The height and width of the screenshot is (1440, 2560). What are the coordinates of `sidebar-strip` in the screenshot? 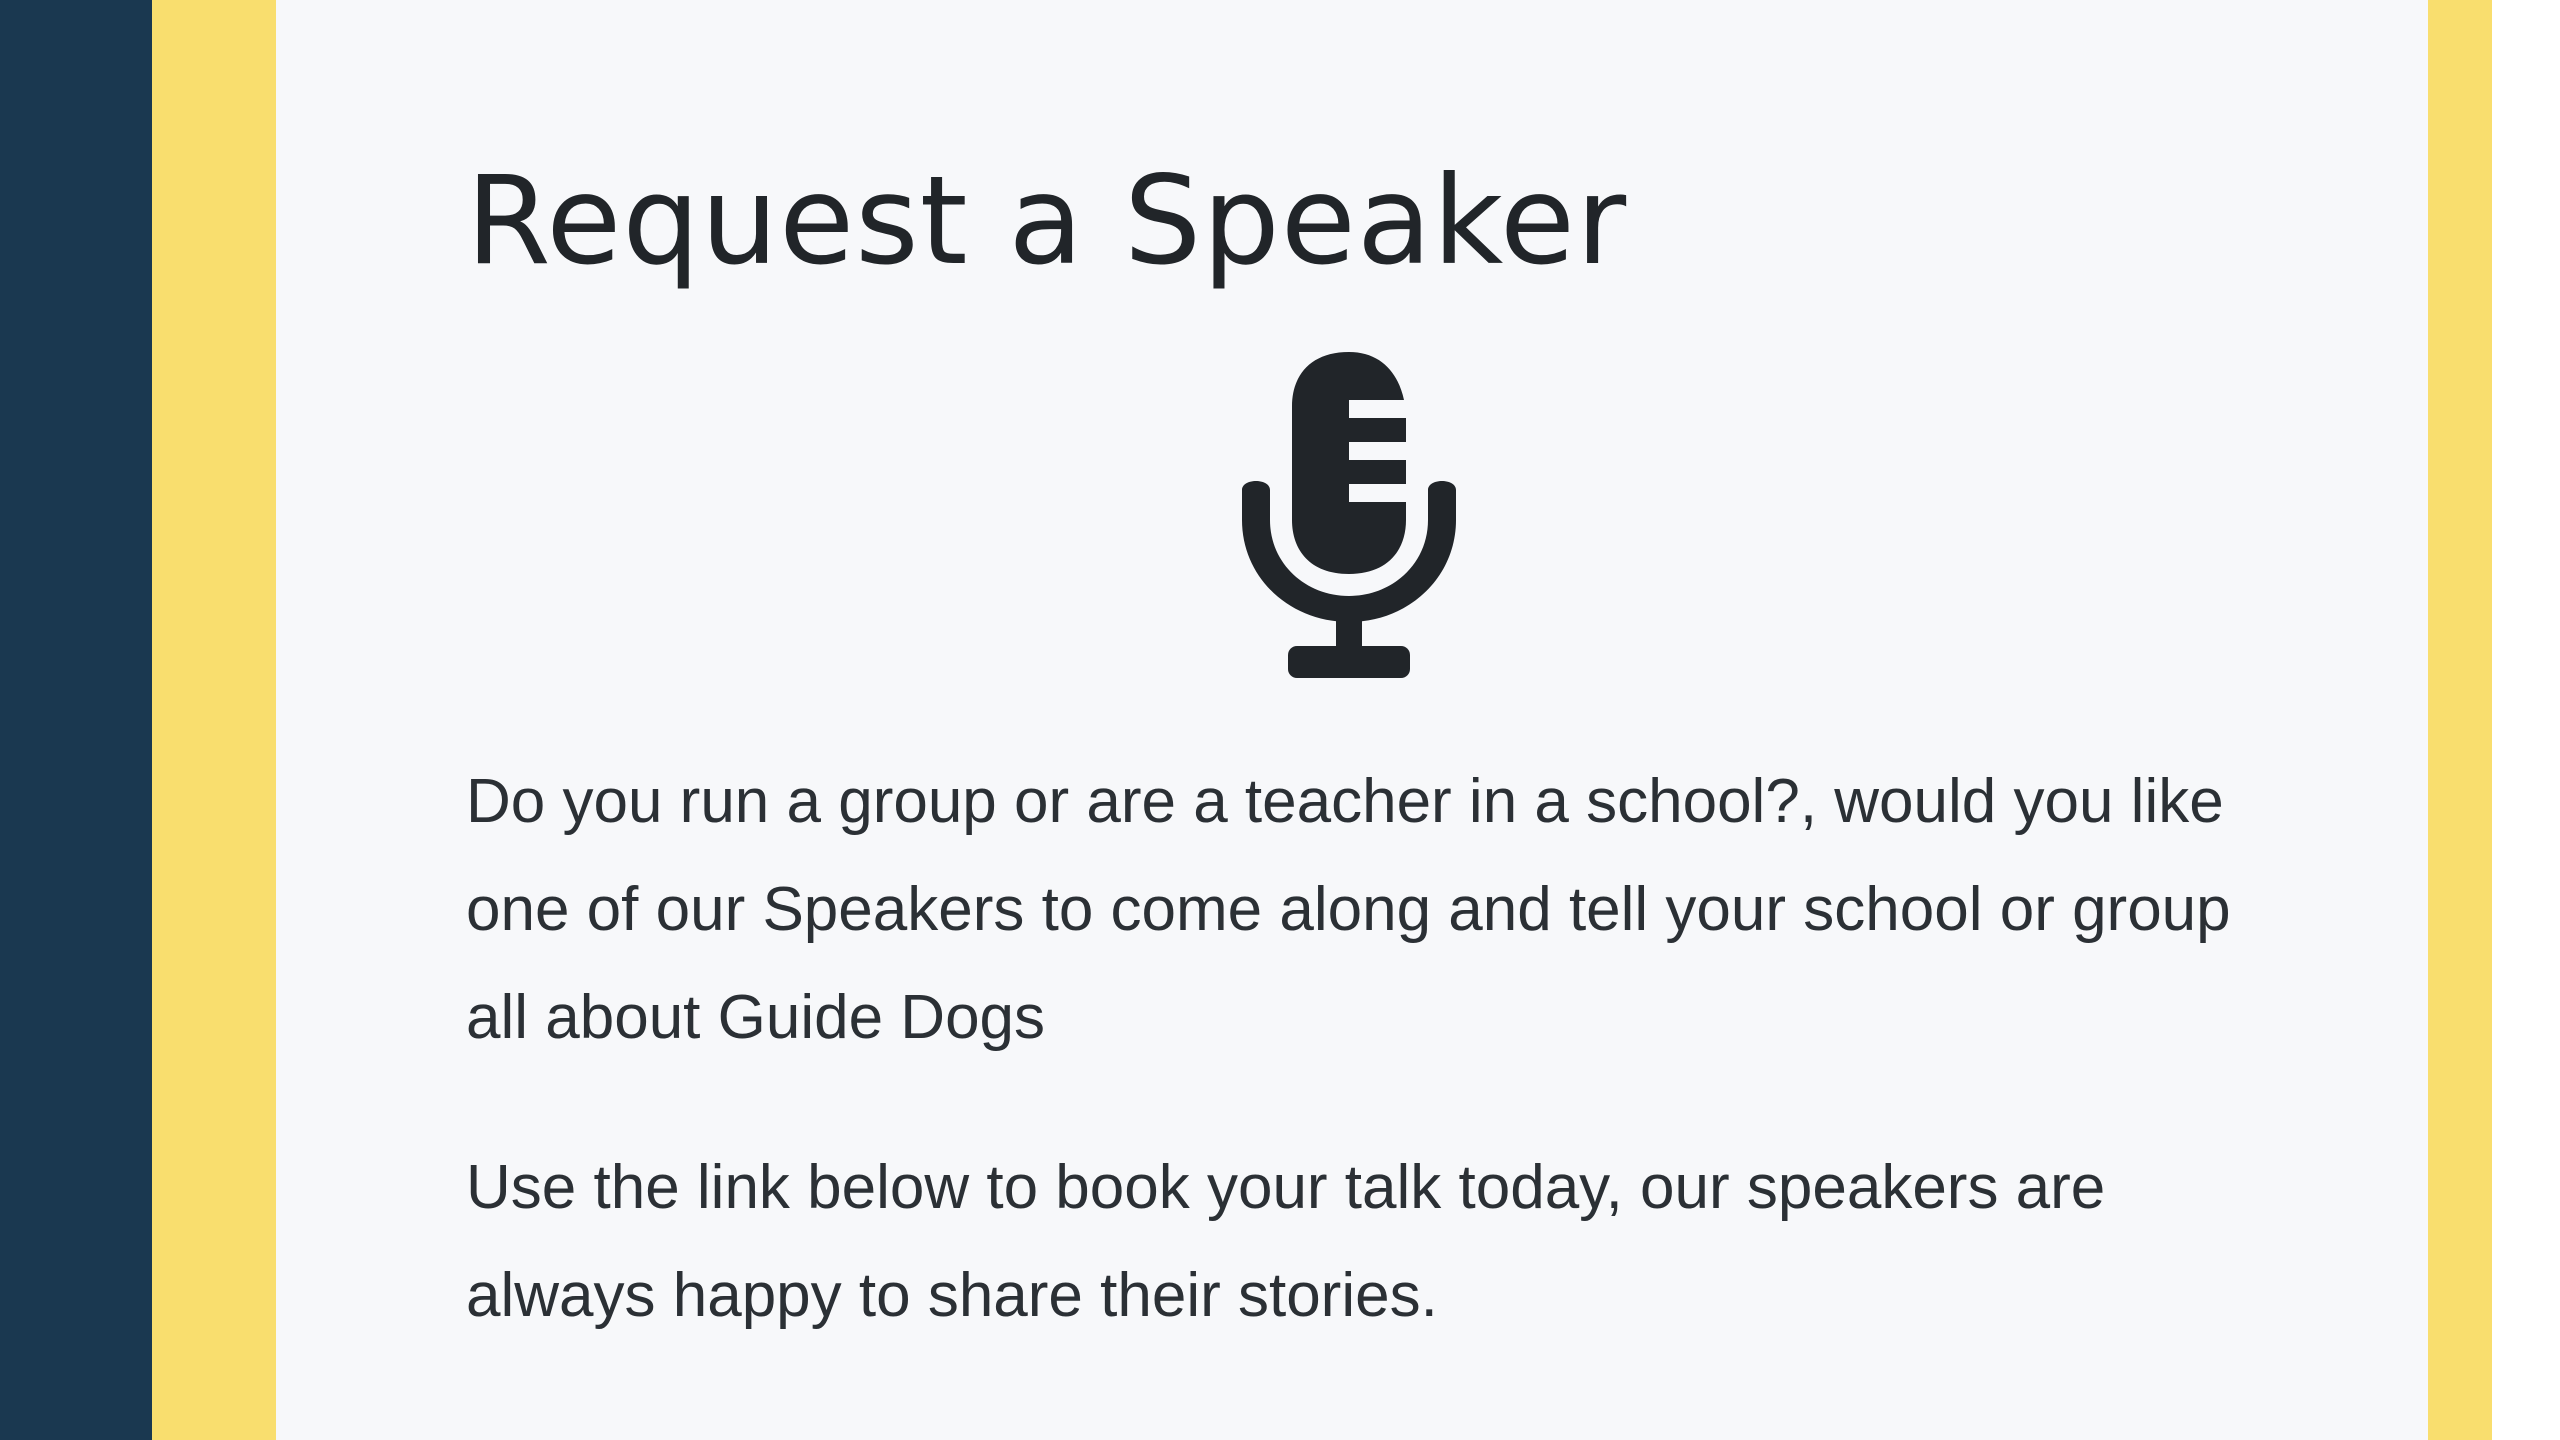 It's located at (76, 720).